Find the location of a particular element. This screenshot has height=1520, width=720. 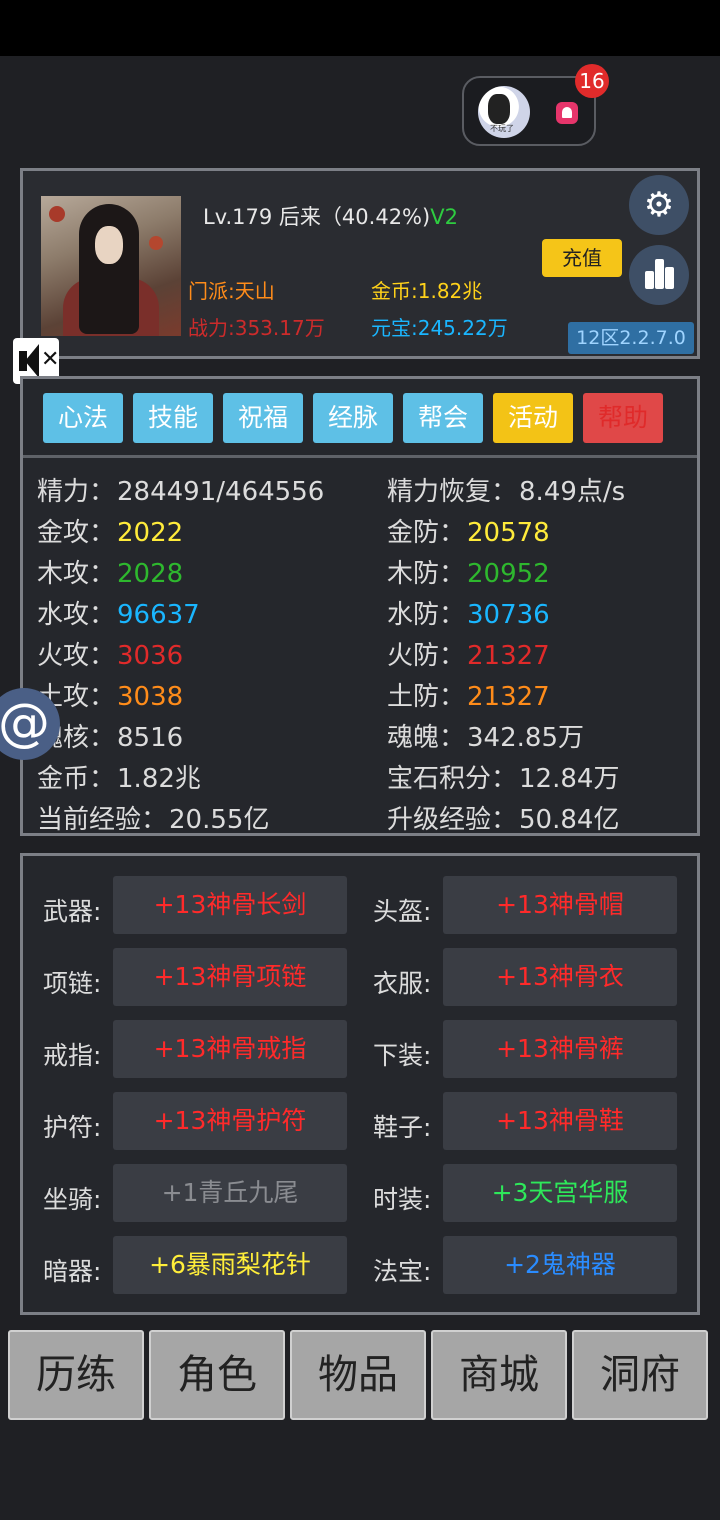

notification-icon is located at coordinates (567, 113).